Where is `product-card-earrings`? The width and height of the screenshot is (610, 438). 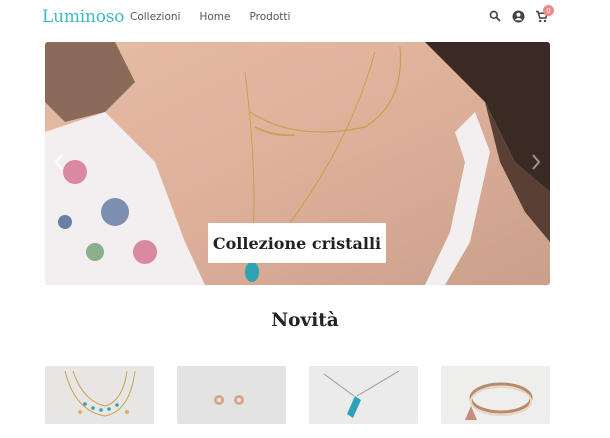 product-card-earrings is located at coordinates (231, 395).